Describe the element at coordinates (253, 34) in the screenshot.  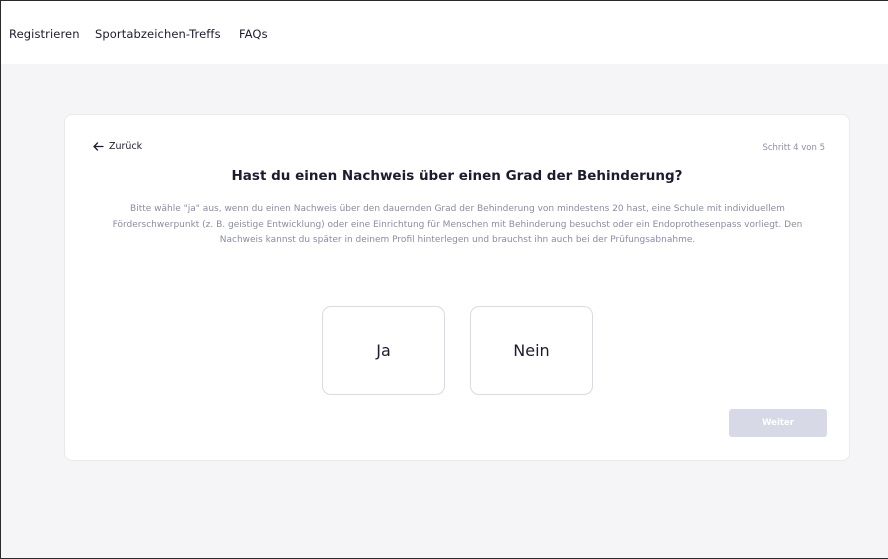
I see `nav-link-faqs: FAQs` at that location.